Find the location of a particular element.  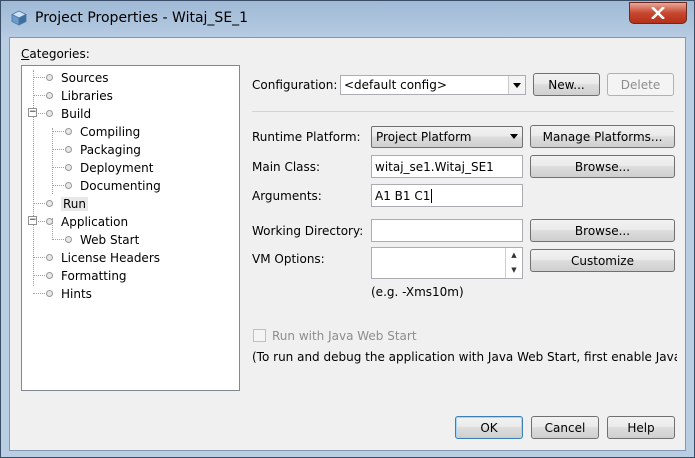

netbeans-cube-icon is located at coordinates (19, 18).